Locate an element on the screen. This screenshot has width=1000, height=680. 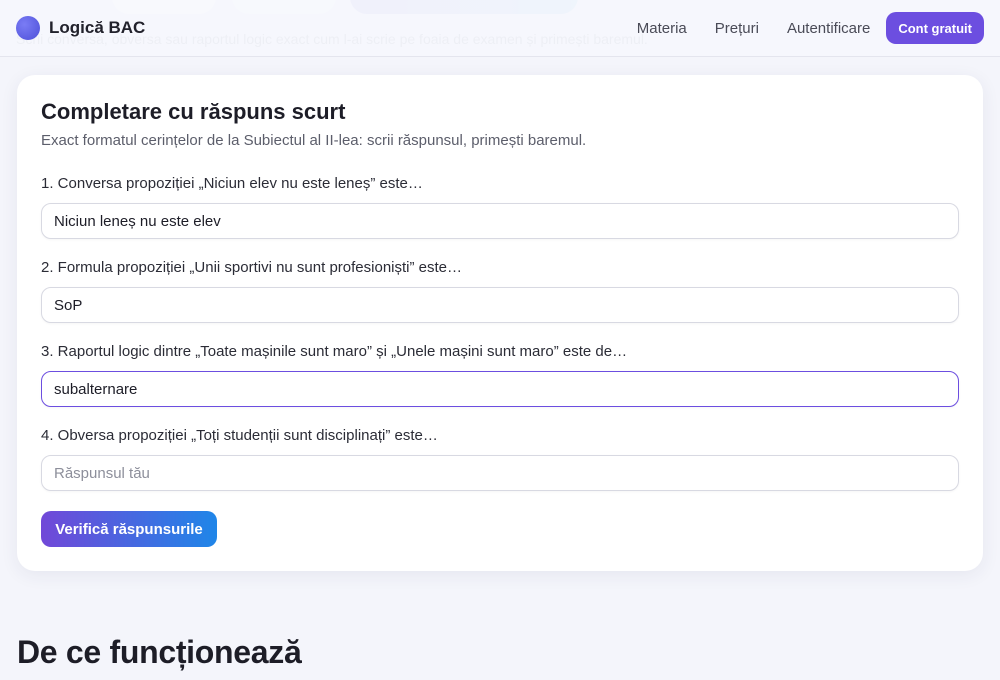
logo-circle-icon is located at coordinates (28, 28).